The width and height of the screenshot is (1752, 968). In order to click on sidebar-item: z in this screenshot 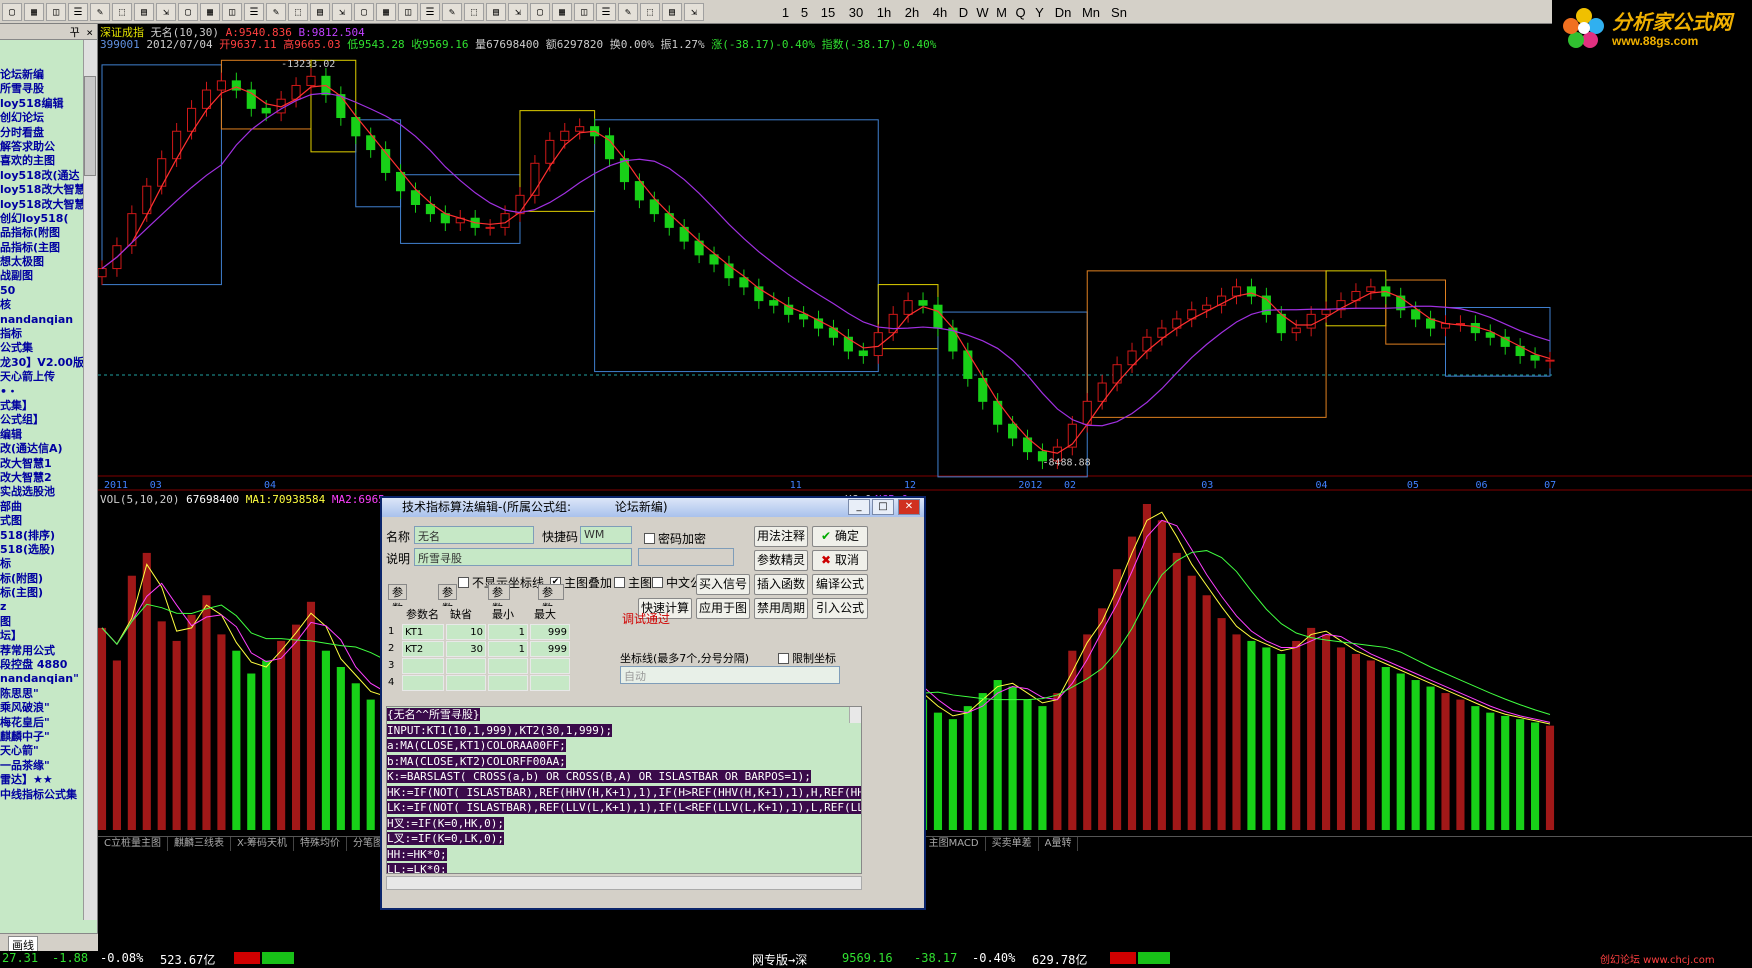, I will do `click(42, 607)`.